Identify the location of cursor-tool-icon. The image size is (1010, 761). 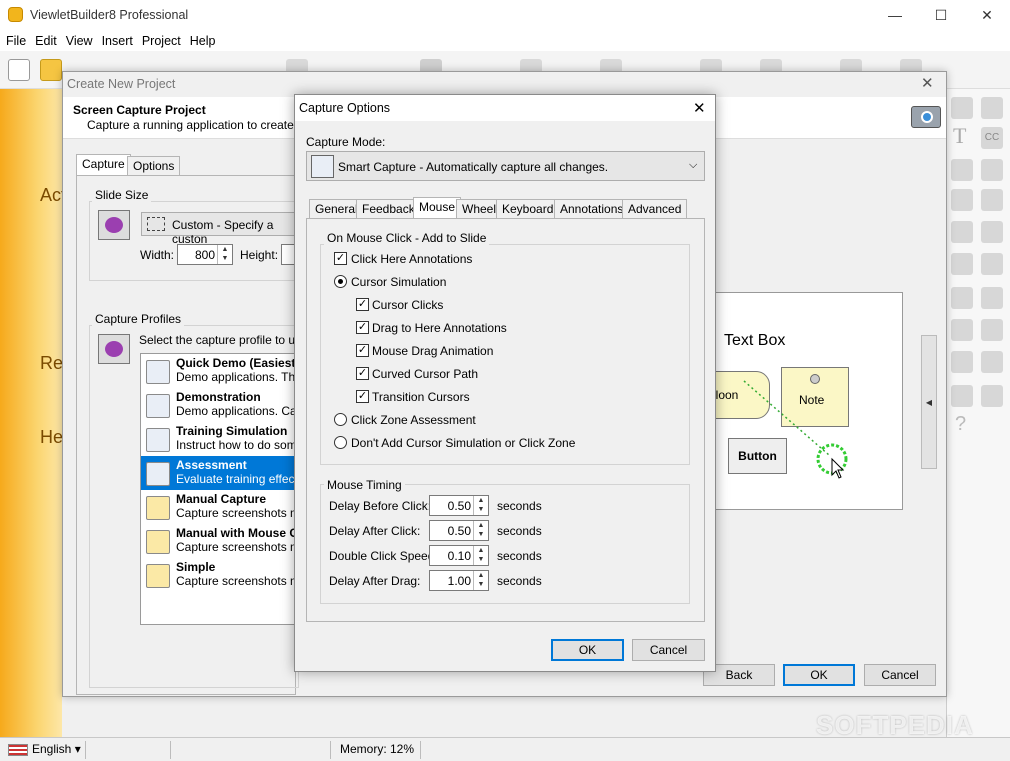
(962, 170).